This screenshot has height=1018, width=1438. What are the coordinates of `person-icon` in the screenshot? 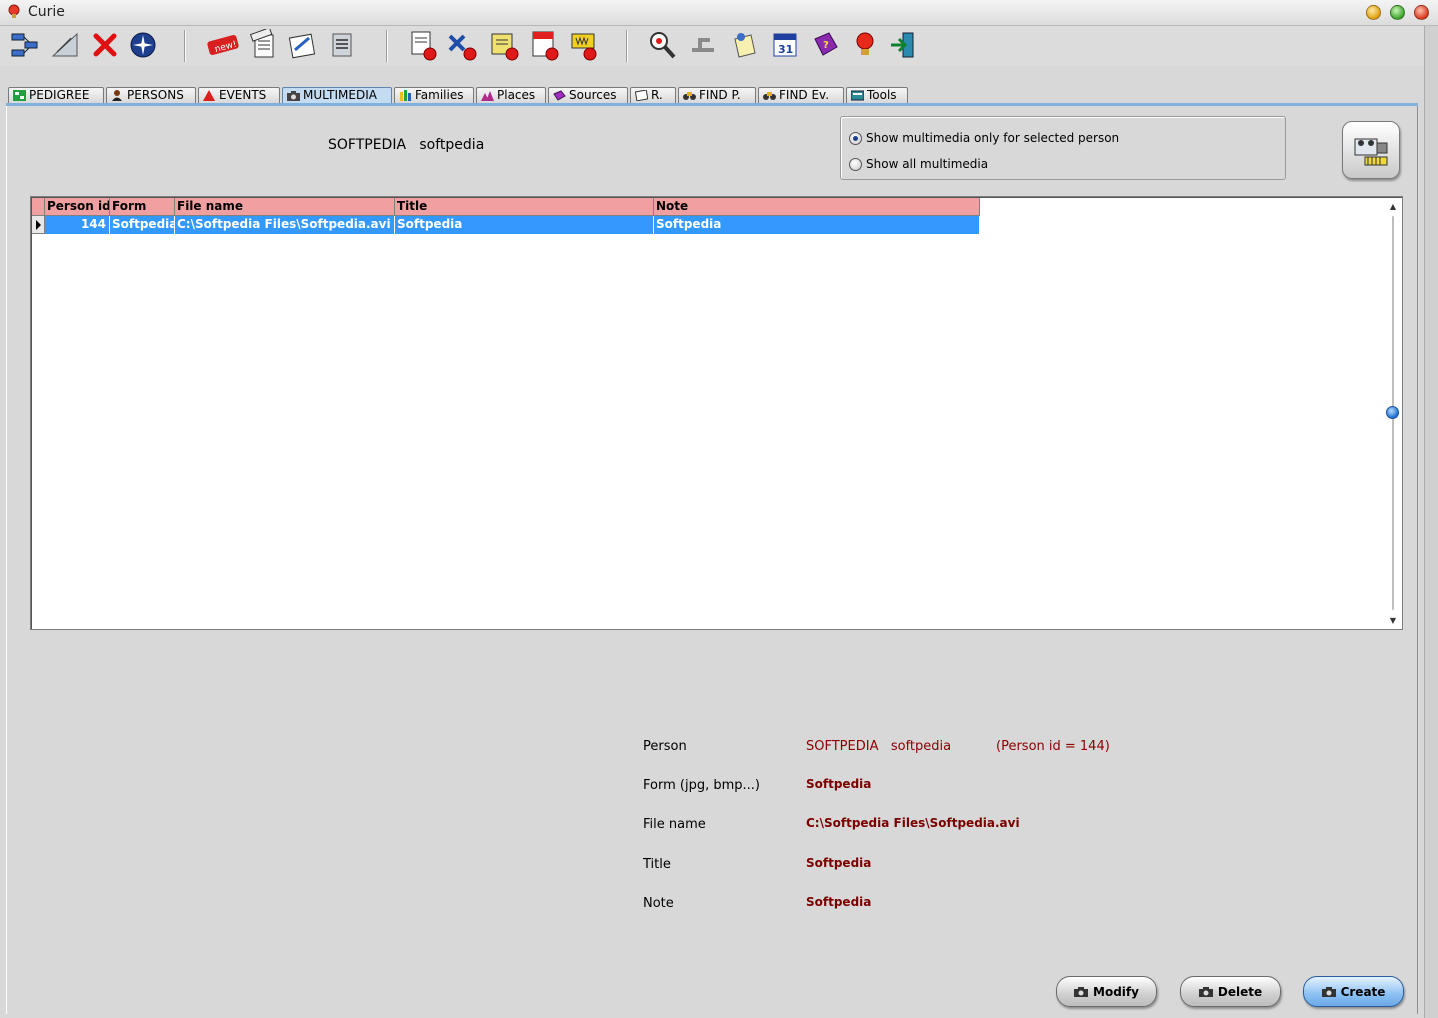 It's located at (117, 95).